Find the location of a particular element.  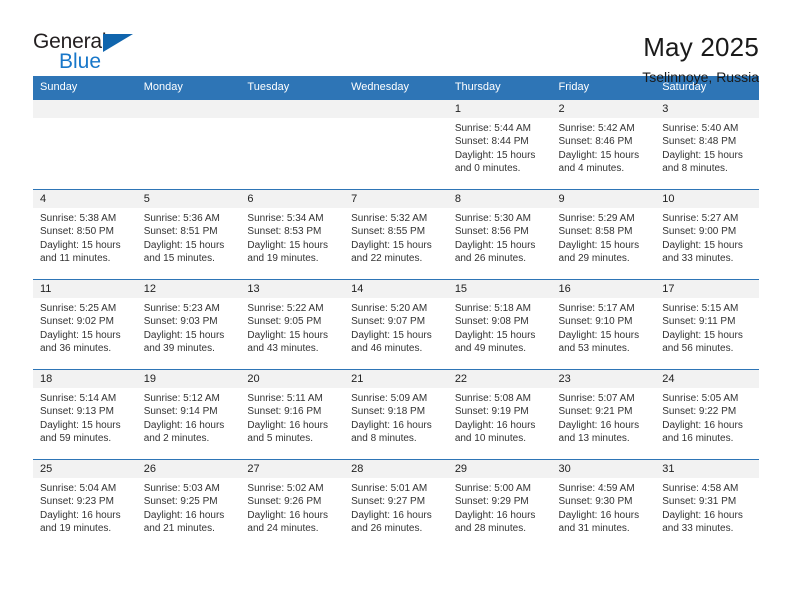

day-number: 28 is located at coordinates (396, 469).